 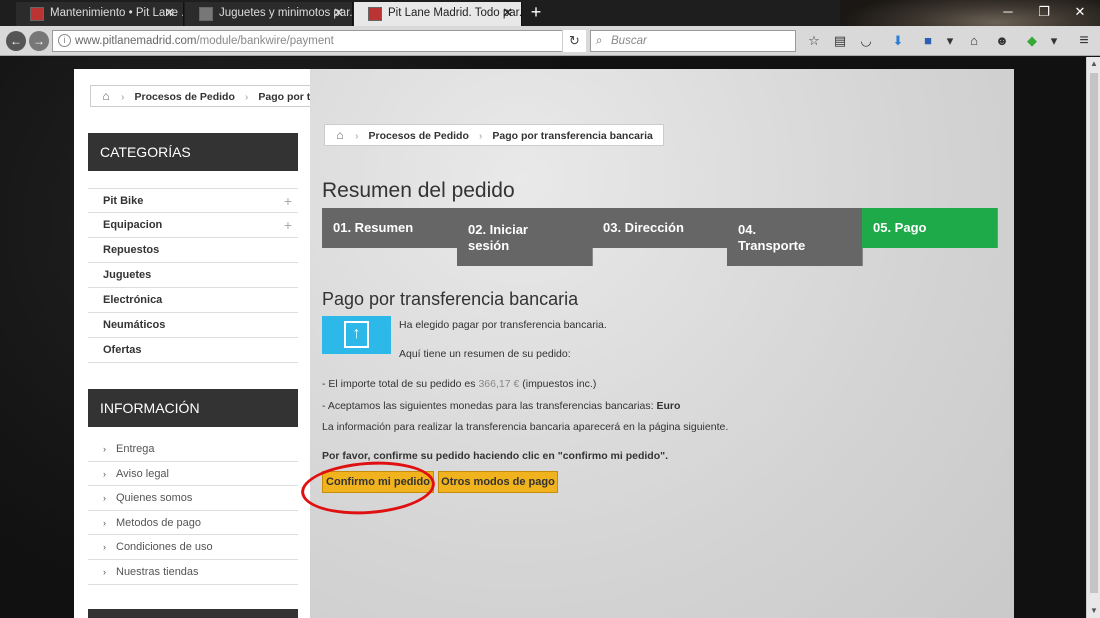 I want to click on step-direccion: 03. Dirección, so click(x=660, y=228).